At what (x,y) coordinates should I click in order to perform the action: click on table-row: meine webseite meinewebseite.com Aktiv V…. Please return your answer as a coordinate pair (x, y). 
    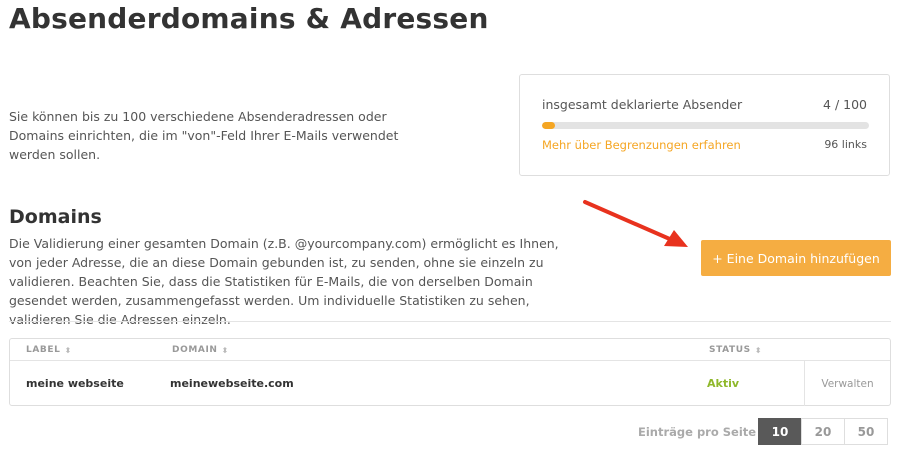
    Looking at the image, I should click on (450, 383).